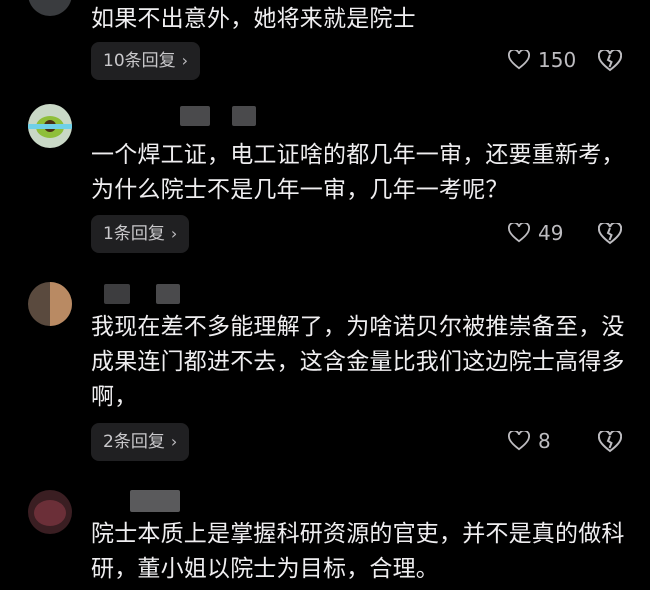  I want to click on view-replies-button: 1条回复 ›, so click(140, 234).